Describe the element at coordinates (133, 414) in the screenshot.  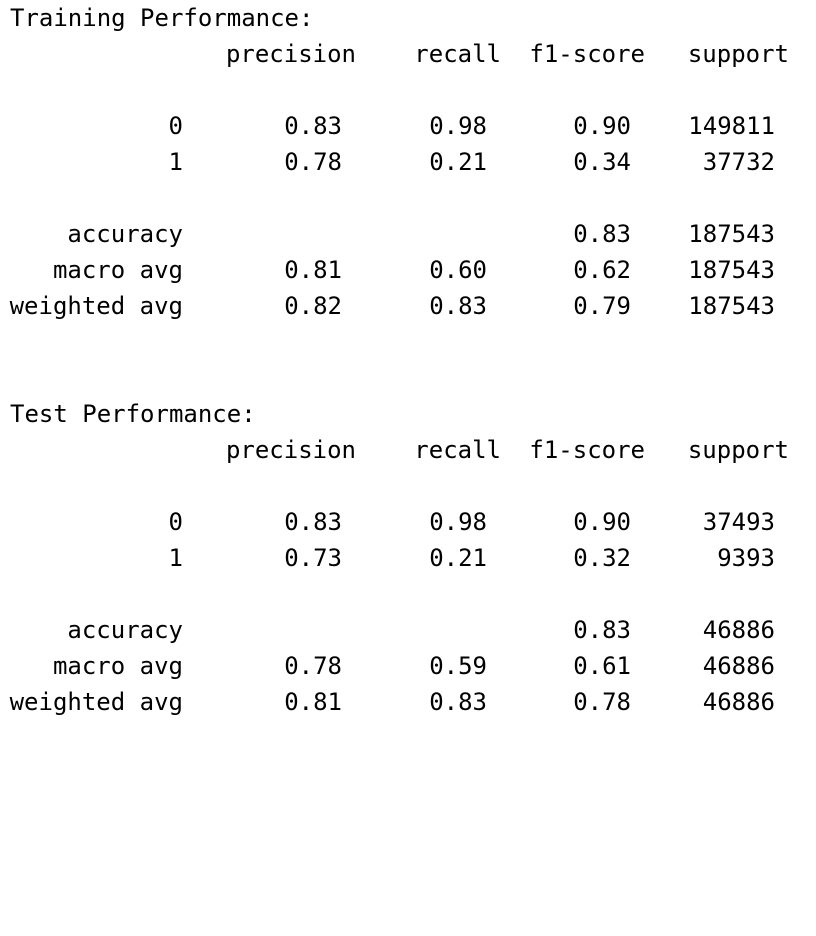
I see `section-title: Test Performance:` at that location.